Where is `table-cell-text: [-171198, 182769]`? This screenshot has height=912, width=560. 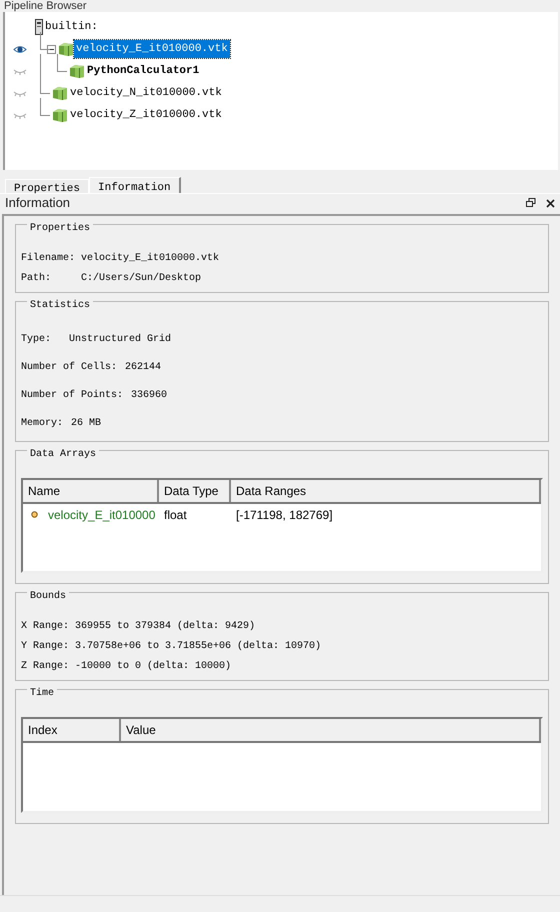 table-cell-text: [-171198, 182769] is located at coordinates (284, 515).